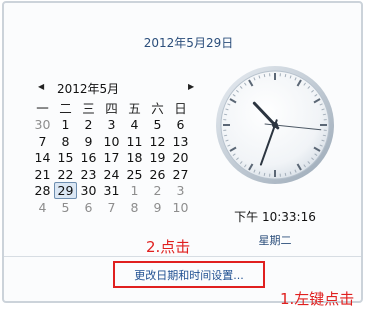  What do you see at coordinates (42, 174) in the screenshot?
I see `calendar-day: 21` at bounding box center [42, 174].